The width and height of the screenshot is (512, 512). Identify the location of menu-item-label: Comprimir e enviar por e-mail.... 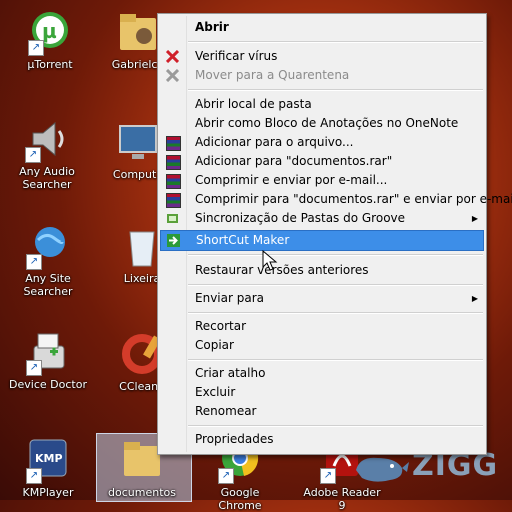
(291, 180).